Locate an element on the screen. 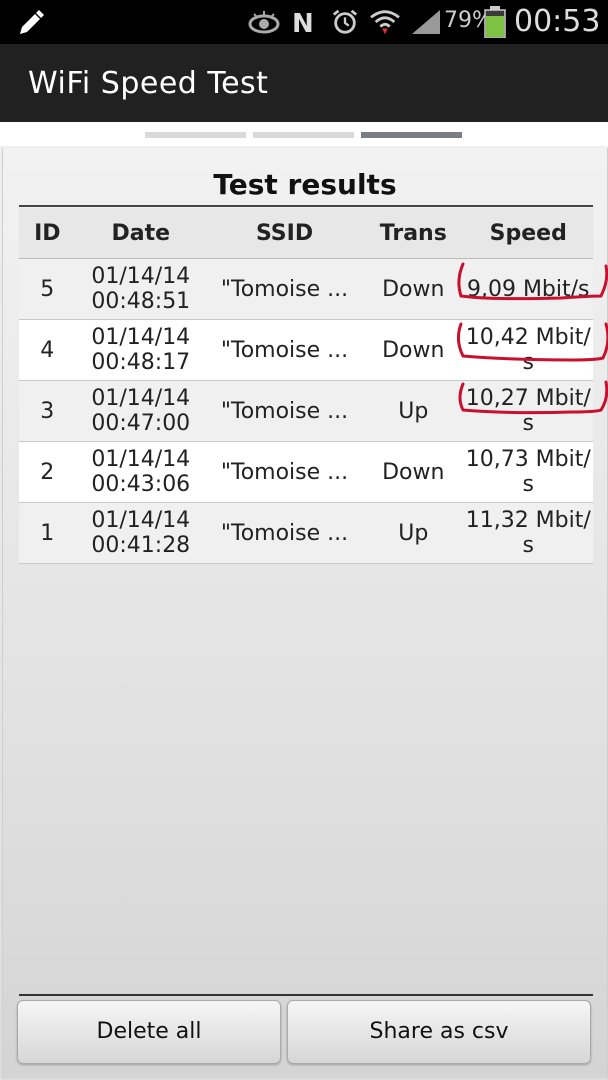 The height and width of the screenshot is (1080, 608). table-header-row: ID Date SSID Trans Speed is located at coordinates (306, 233).